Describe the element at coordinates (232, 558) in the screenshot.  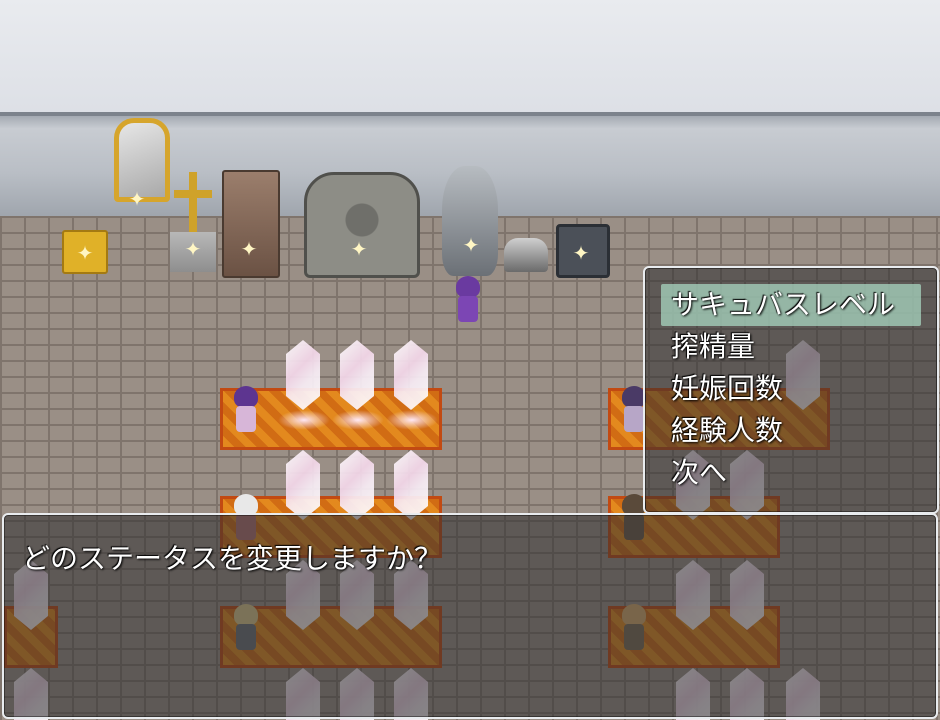
I see `message-text: どのステータスを変更しますか？` at that location.